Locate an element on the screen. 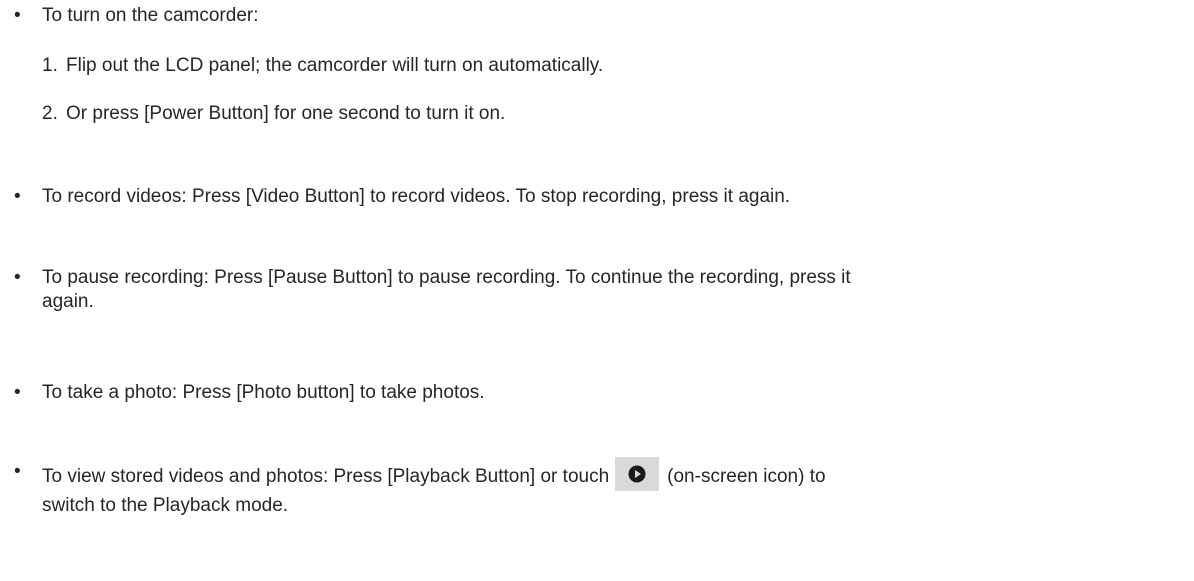 The width and height of the screenshot is (1194, 581). play-circle-icon-graphic is located at coordinates (637, 474).